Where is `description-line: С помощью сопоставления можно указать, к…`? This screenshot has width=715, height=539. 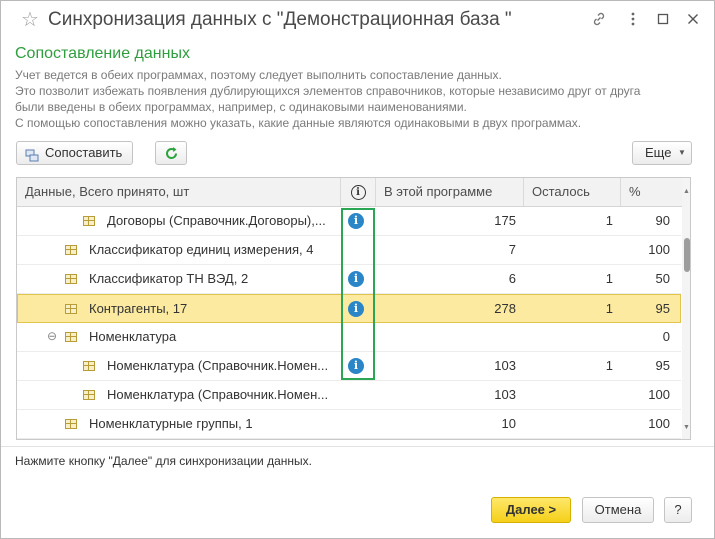
description-line: С помощью сопоставления можно указать, к… is located at coordinates (298, 123).